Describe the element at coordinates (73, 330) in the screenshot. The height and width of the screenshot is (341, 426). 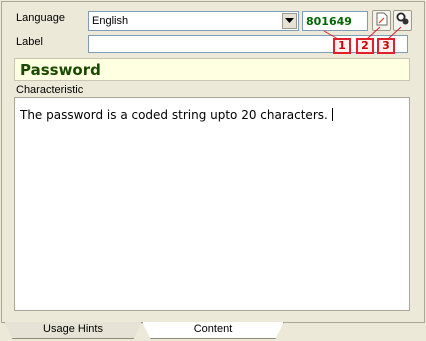
I see `tab-usage-hints: Usage Hints` at that location.